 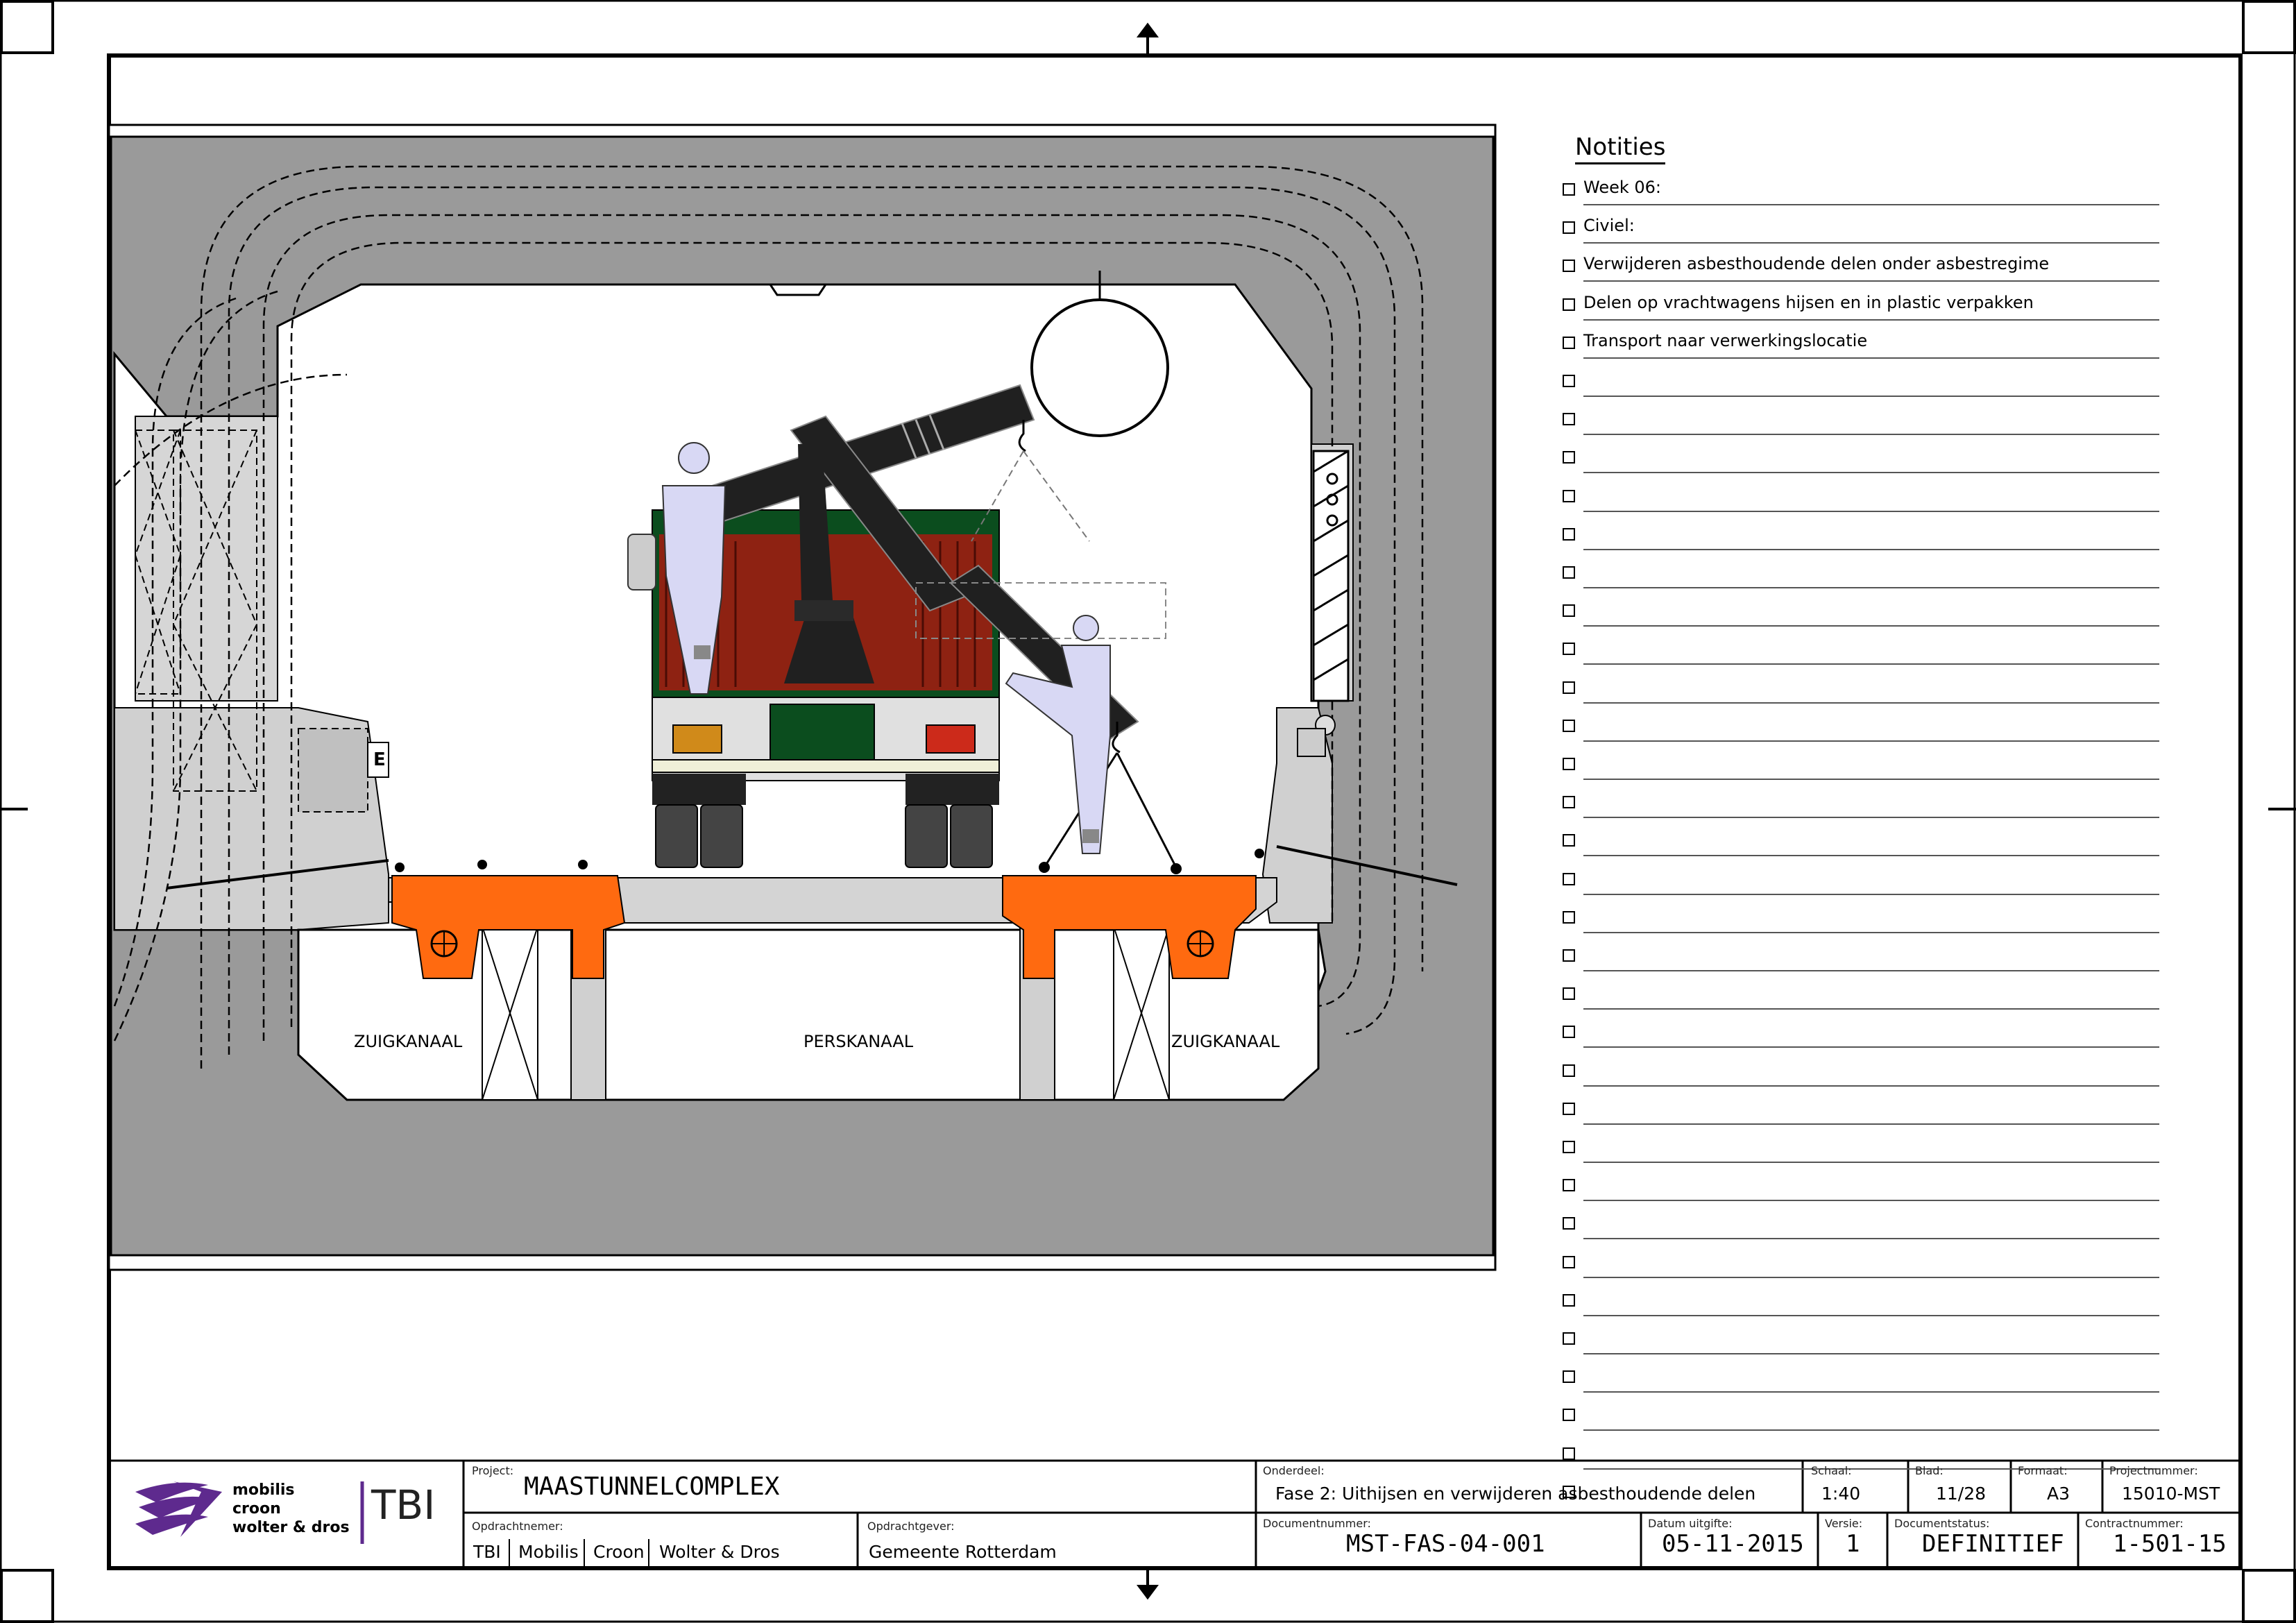 What do you see at coordinates (379, 759) in the screenshot?
I see `label-box-marker: E` at bounding box center [379, 759].